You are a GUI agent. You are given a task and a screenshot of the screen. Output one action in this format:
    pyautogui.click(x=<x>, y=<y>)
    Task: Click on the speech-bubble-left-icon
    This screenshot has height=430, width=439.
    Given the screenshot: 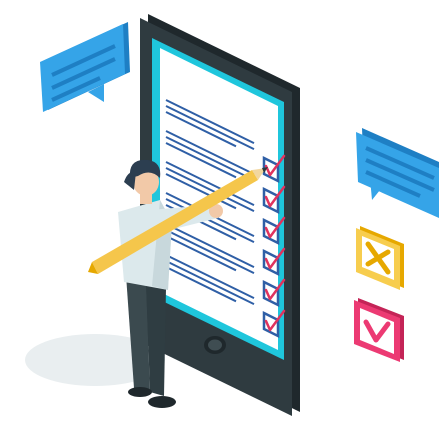 What is the action you would take?
    pyautogui.click(x=85, y=67)
    